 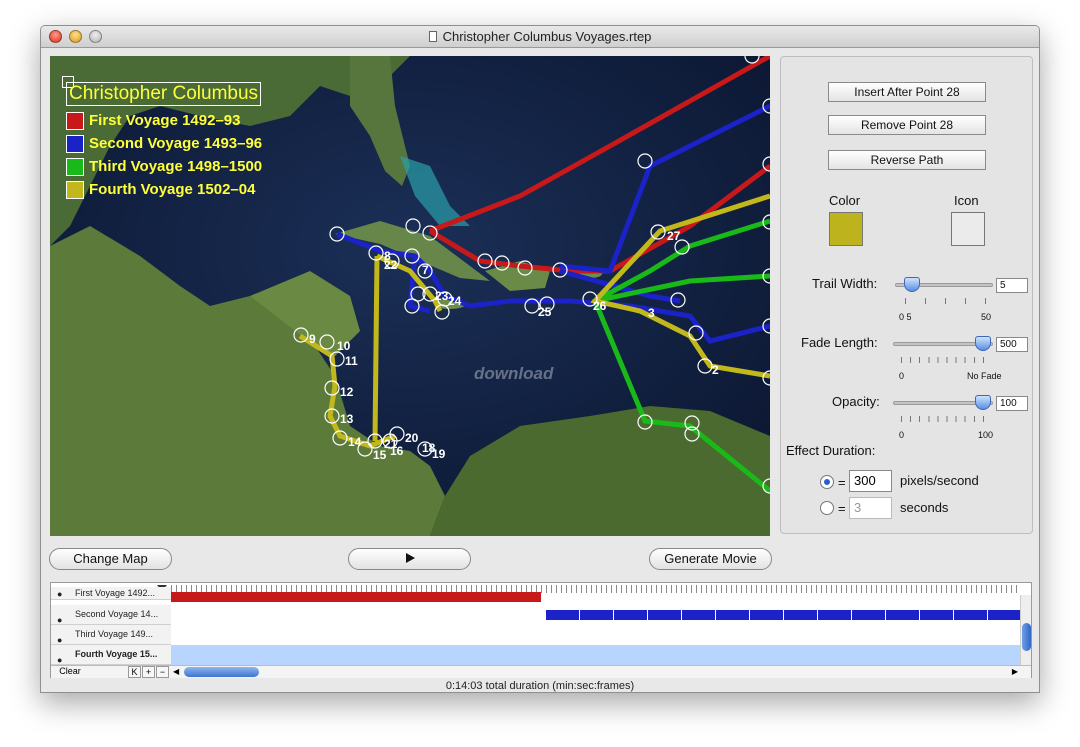 What do you see at coordinates (344, 346) in the screenshot?
I see `point-label: 10` at bounding box center [344, 346].